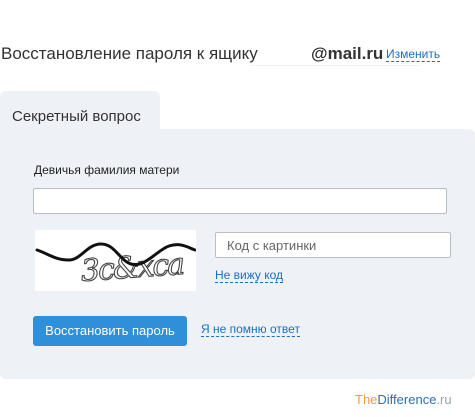 Image resolution: width=475 pixels, height=417 pixels. Describe the element at coordinates (129, 53) in the screenshot. I see `page-title: Восстановление пароля к ящику` at that location.